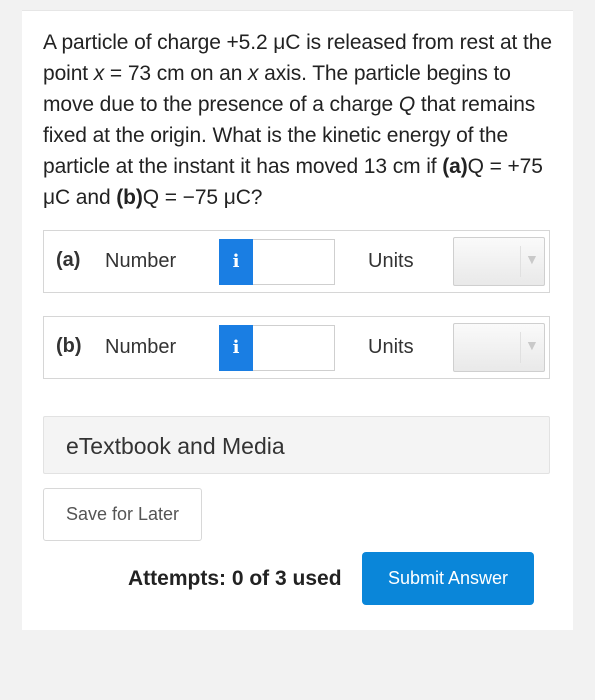  I want to click on part-label-a: (a), so click(68, 260).